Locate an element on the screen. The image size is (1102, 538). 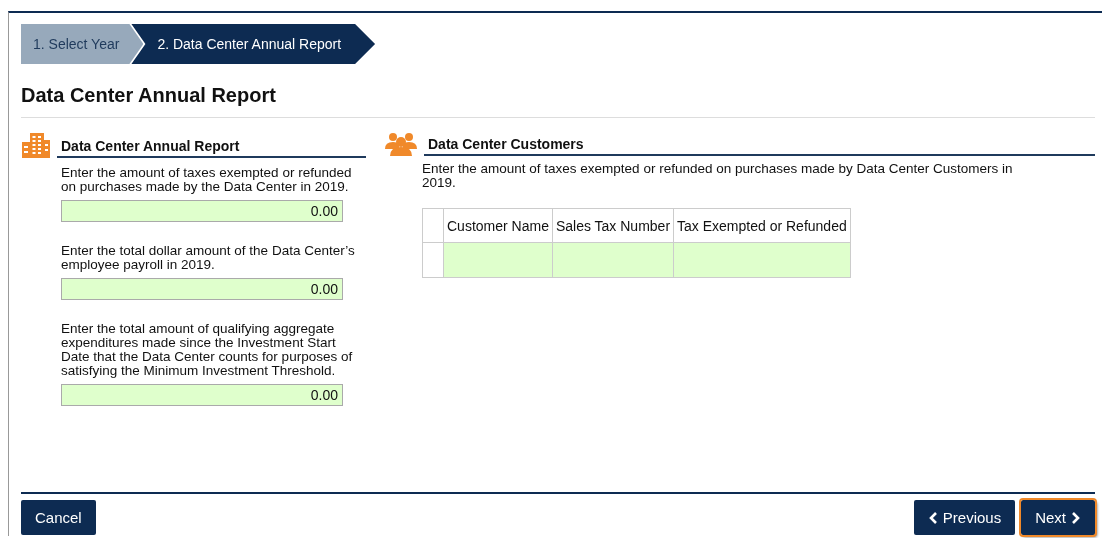
section-heading: Data Center Annual Report is located at coordinates (211, 148).